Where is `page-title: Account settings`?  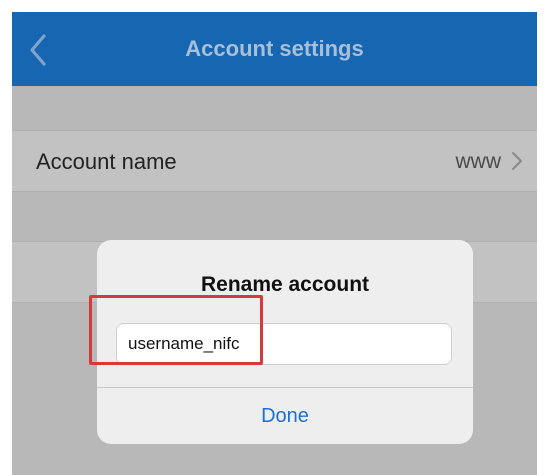 page-title: Account settings is located at coordinates (274, 48).